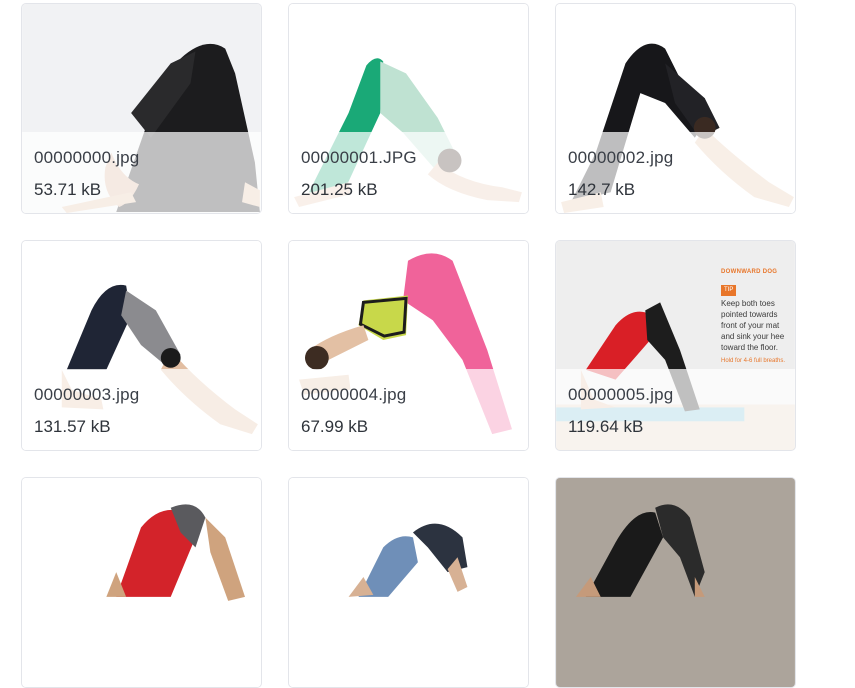 The image size is (855, 688). I want to click on file-name: 00000002.jpg, so click(621, 157).